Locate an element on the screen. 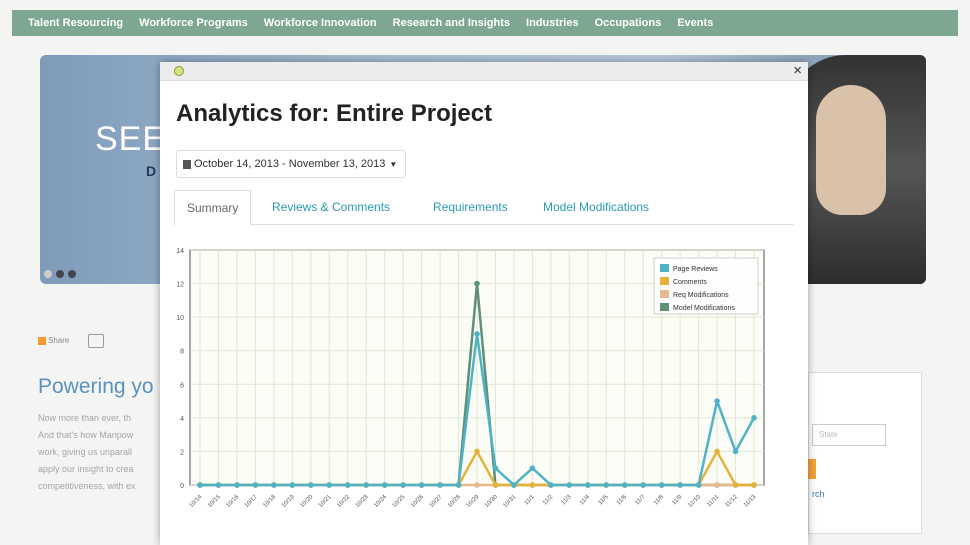 The height and width of the screenshot is (545, 970). print-icon is located at coordinates (96, 341).